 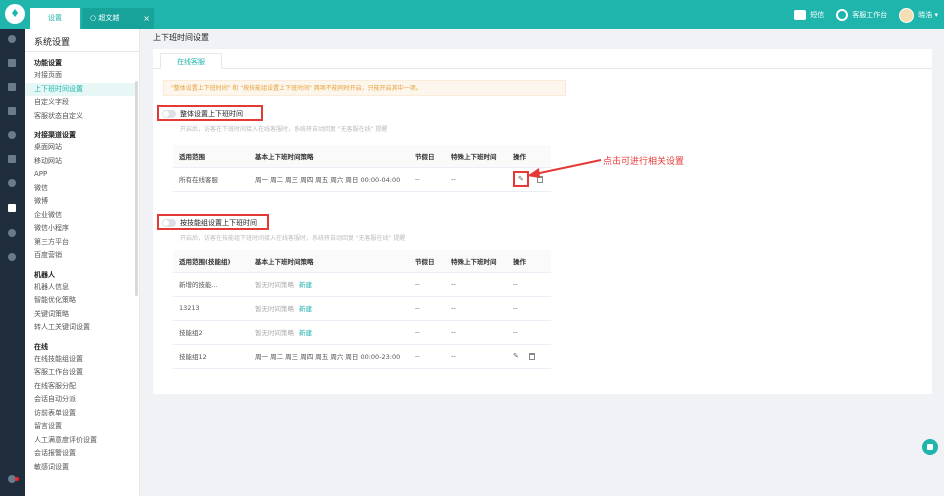 I want to click on tab-settings: 设置, so click(x=55, y=18).